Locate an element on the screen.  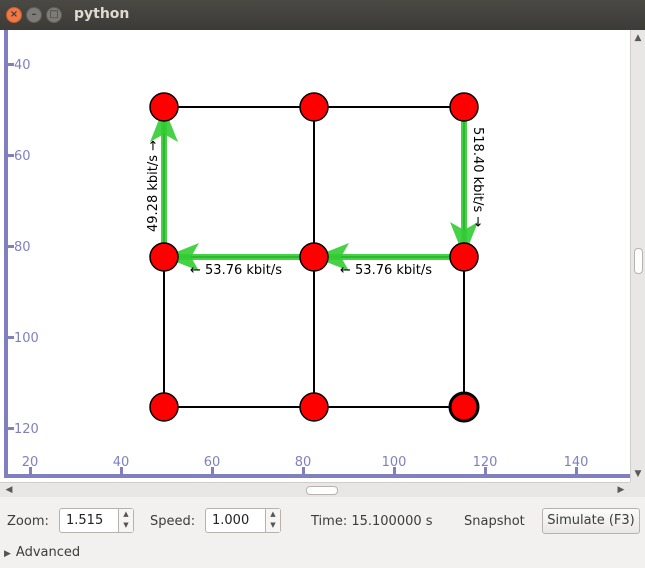
horizontal-scrollbar: ◀ ▶ is located at coordinates (315, 489).